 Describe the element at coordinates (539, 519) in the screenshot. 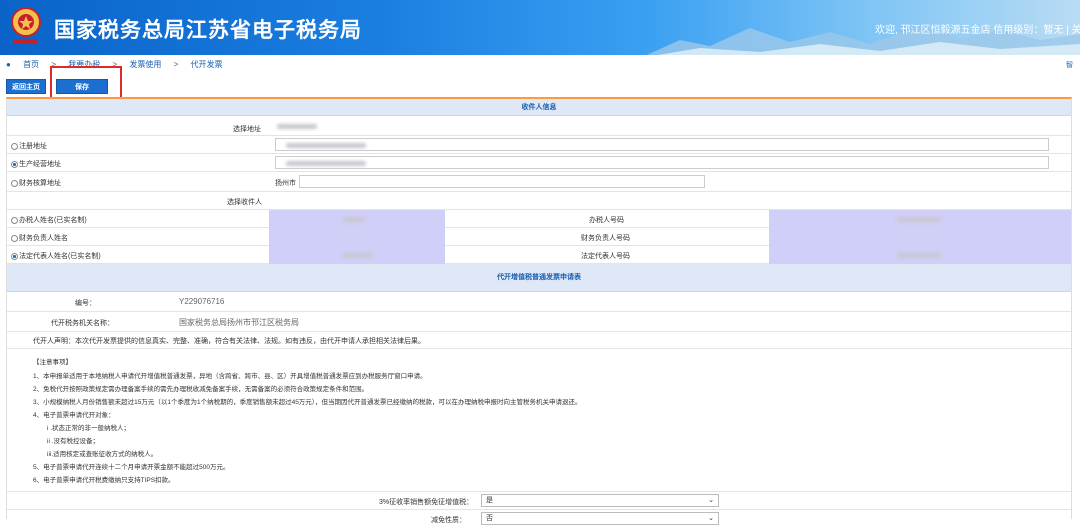

I see `reduction-row: 减免性质： 否 ⌄` at that location.